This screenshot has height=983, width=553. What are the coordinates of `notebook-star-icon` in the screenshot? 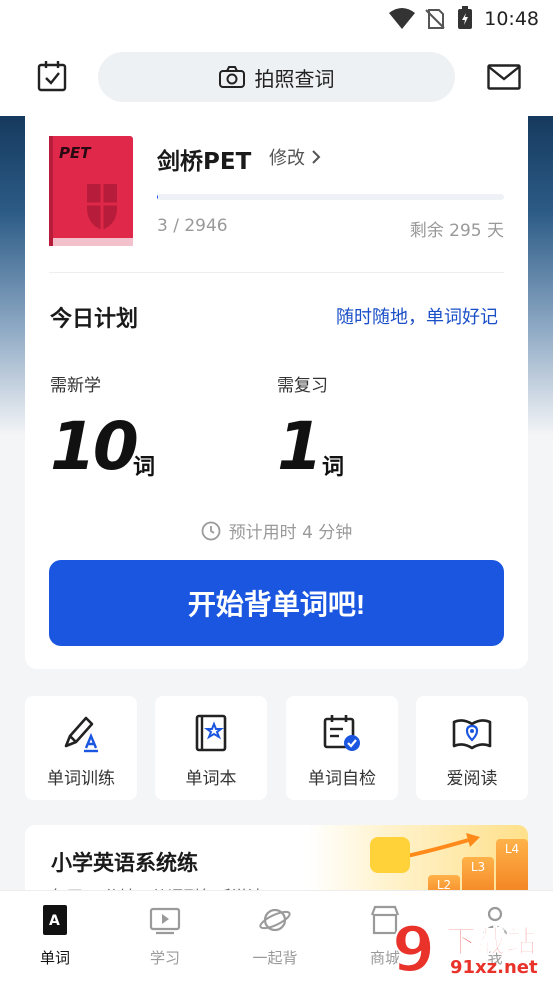 It's located at (211, 733).